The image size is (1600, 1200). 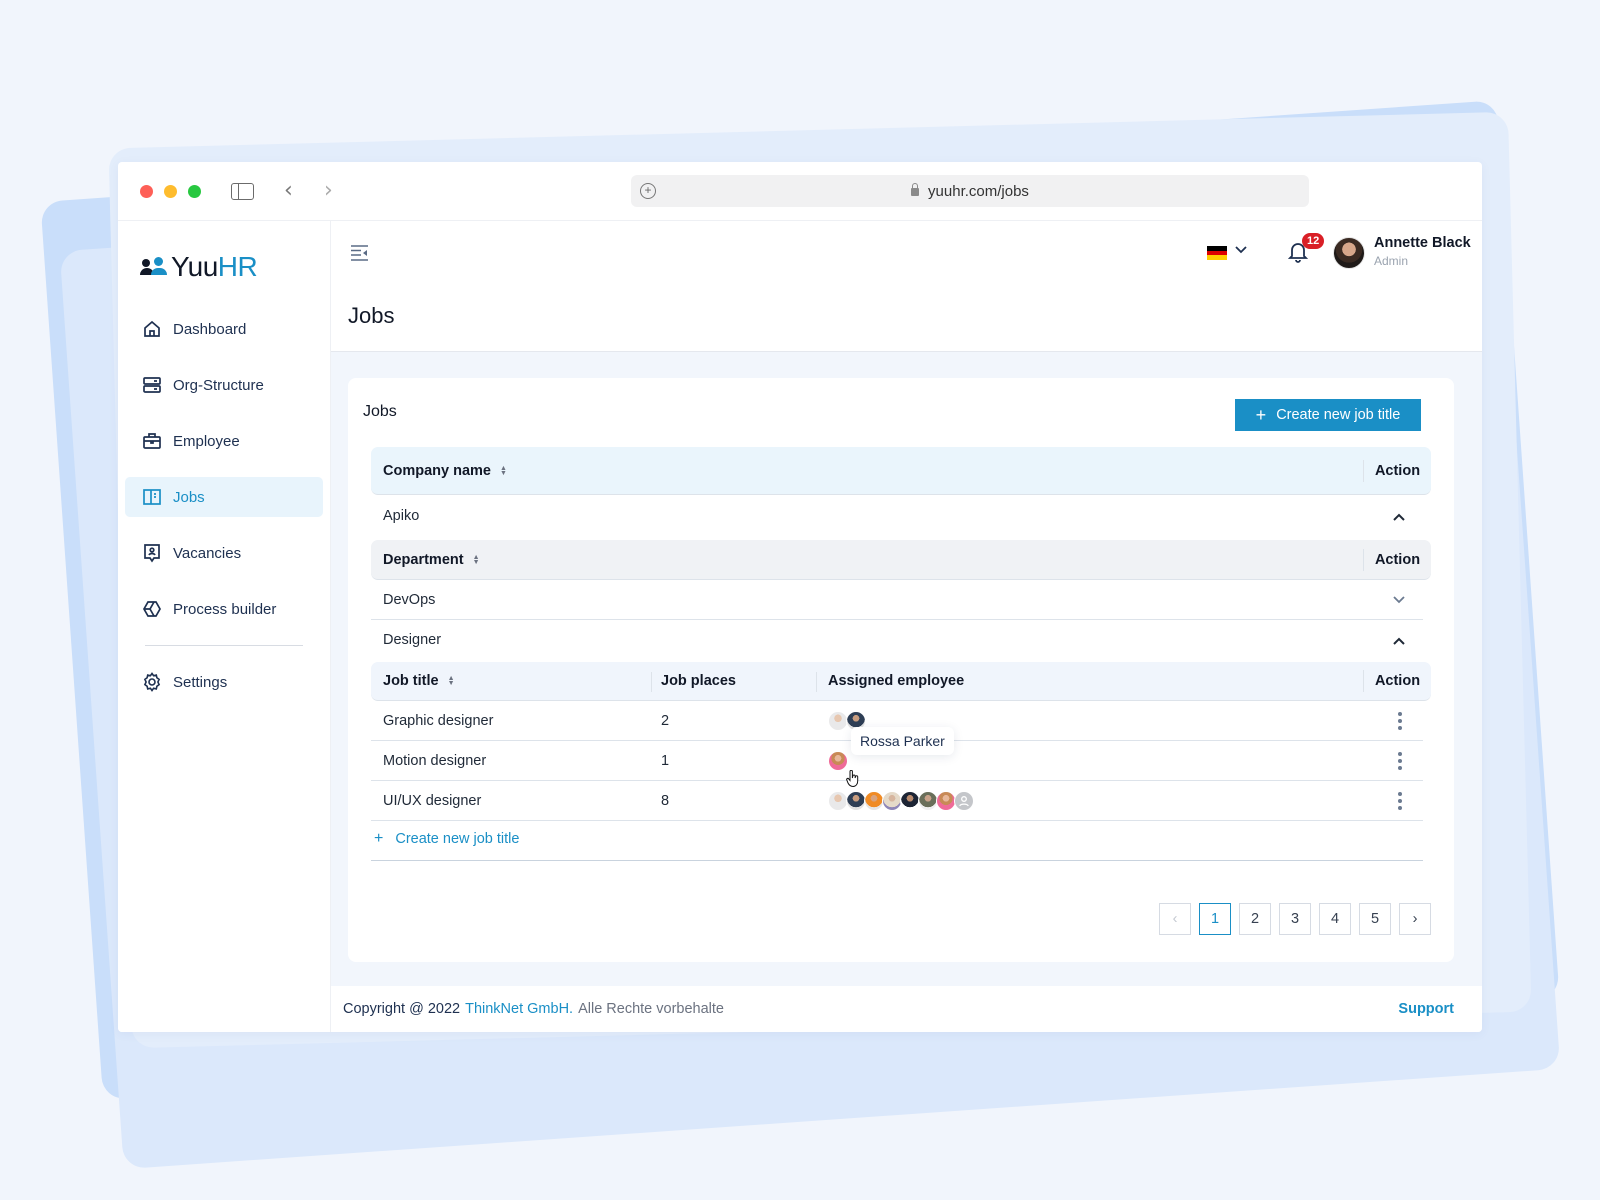 What do you see at coordinates (199, 267) in the screenshot?
I see `logo: Yuu HR` at bounding box center [199, 267].